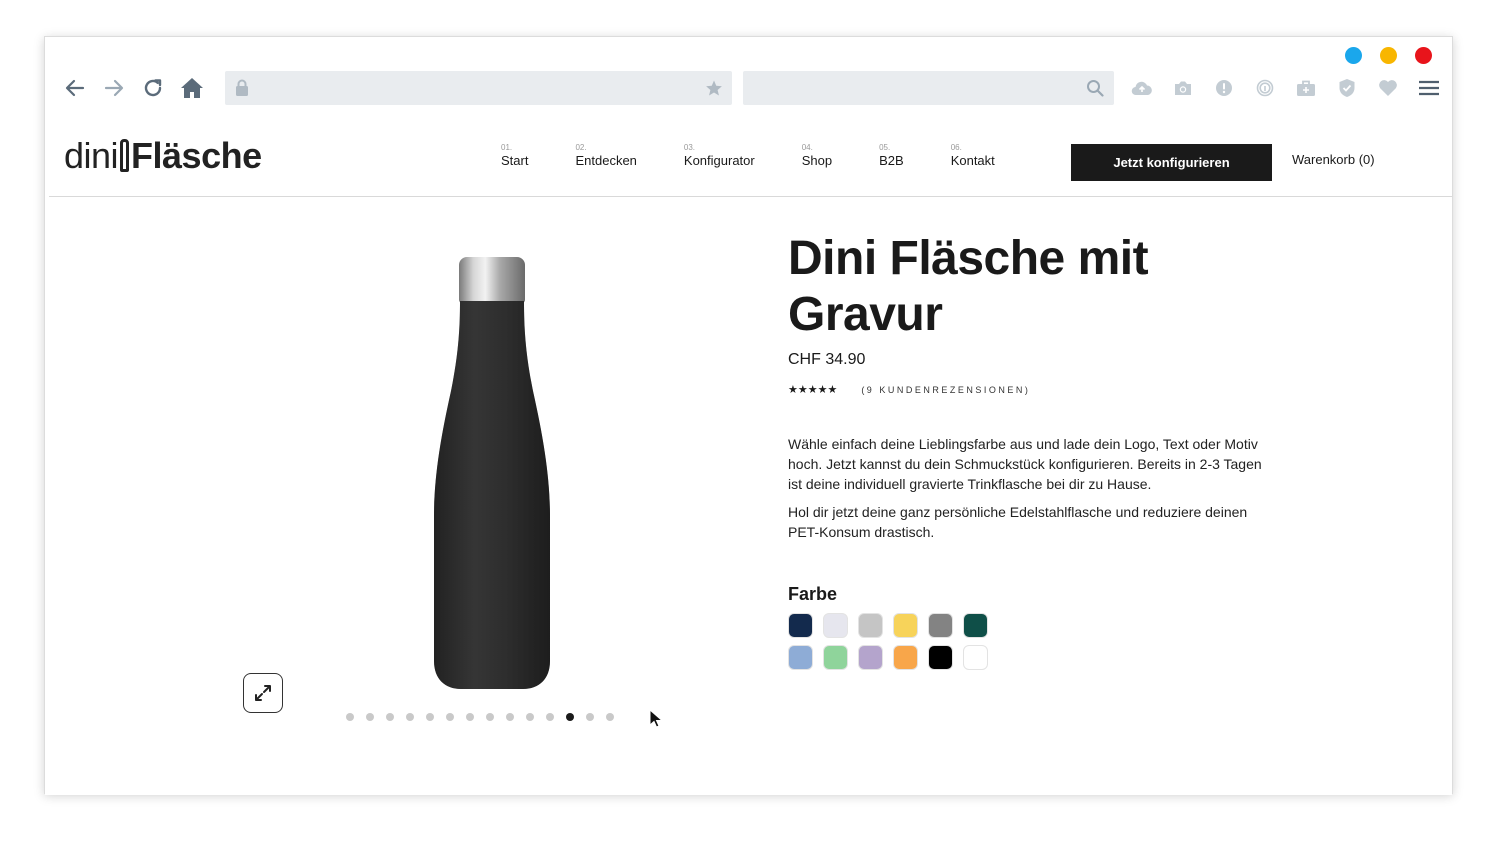 The height and width of the screenshot is (842, 1500). I want to click on url-bar, so click(478, 88).